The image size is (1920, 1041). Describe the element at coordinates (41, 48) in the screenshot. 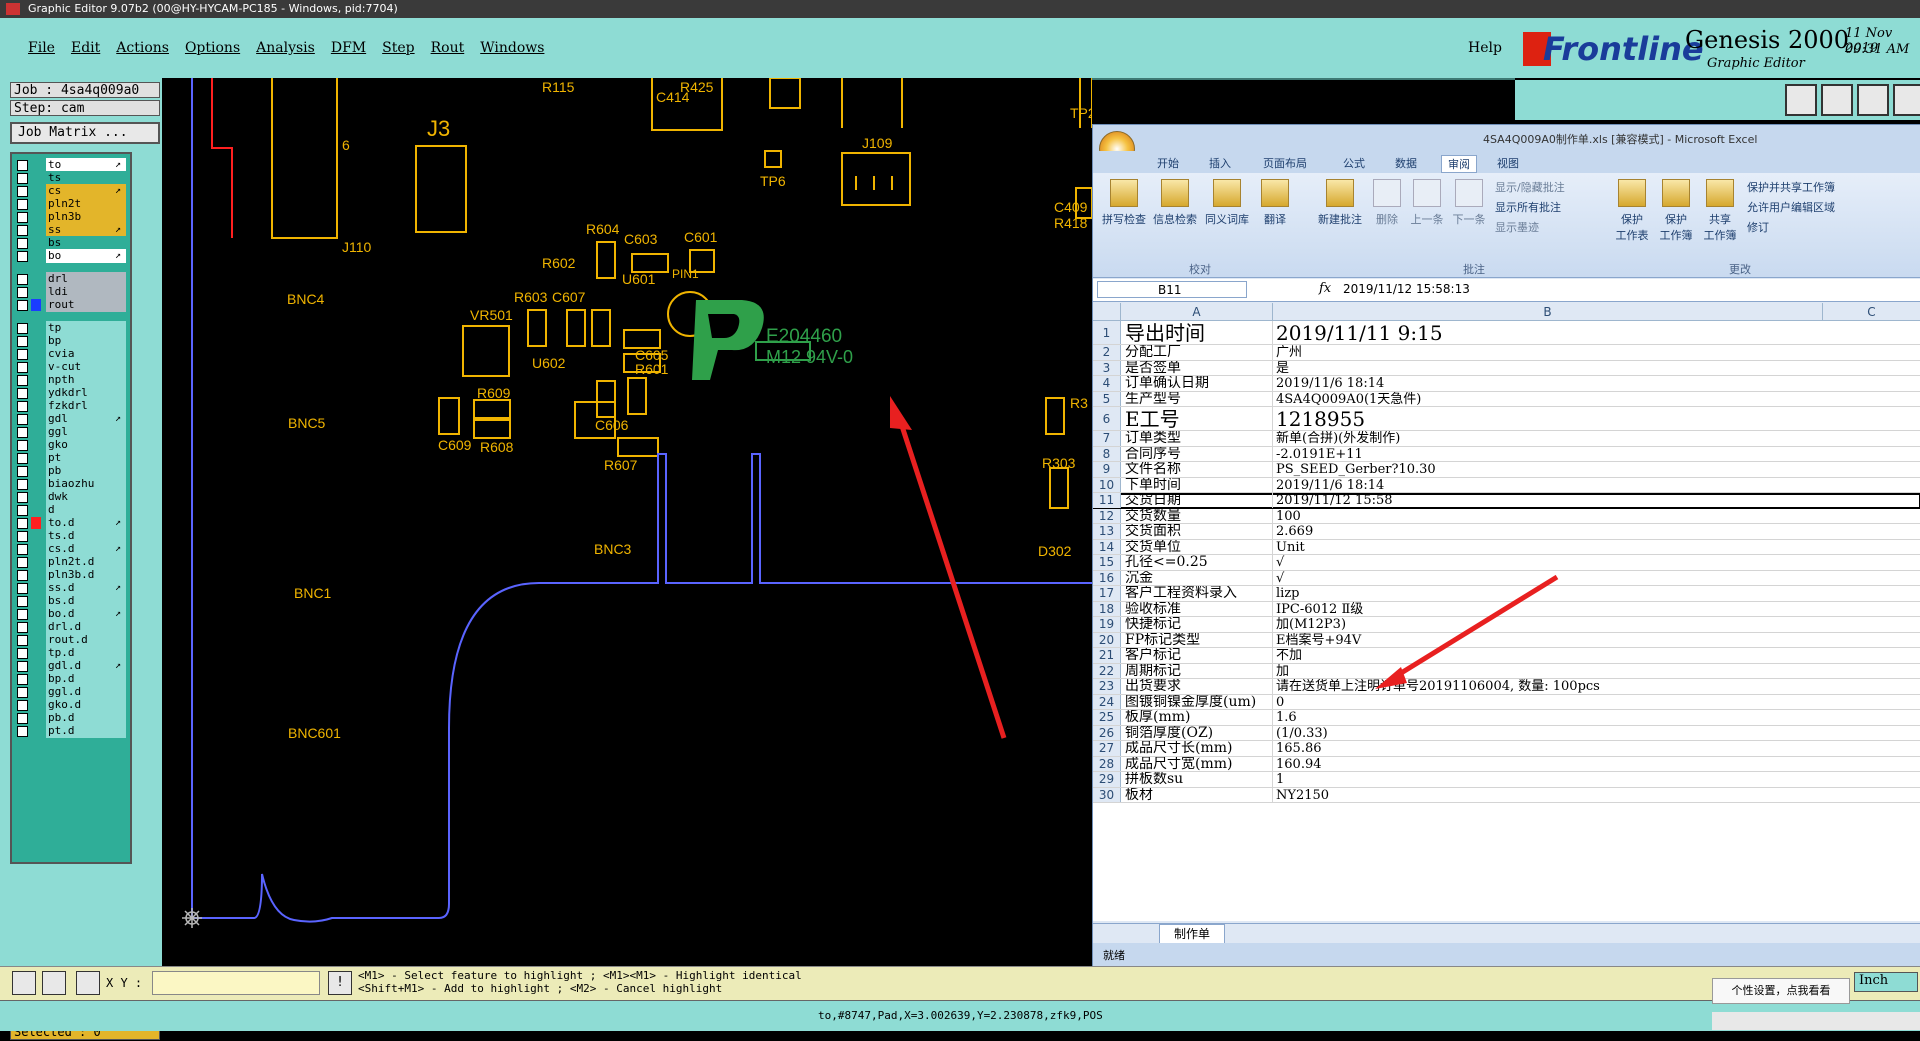

I see `menu-file: File` at that location.